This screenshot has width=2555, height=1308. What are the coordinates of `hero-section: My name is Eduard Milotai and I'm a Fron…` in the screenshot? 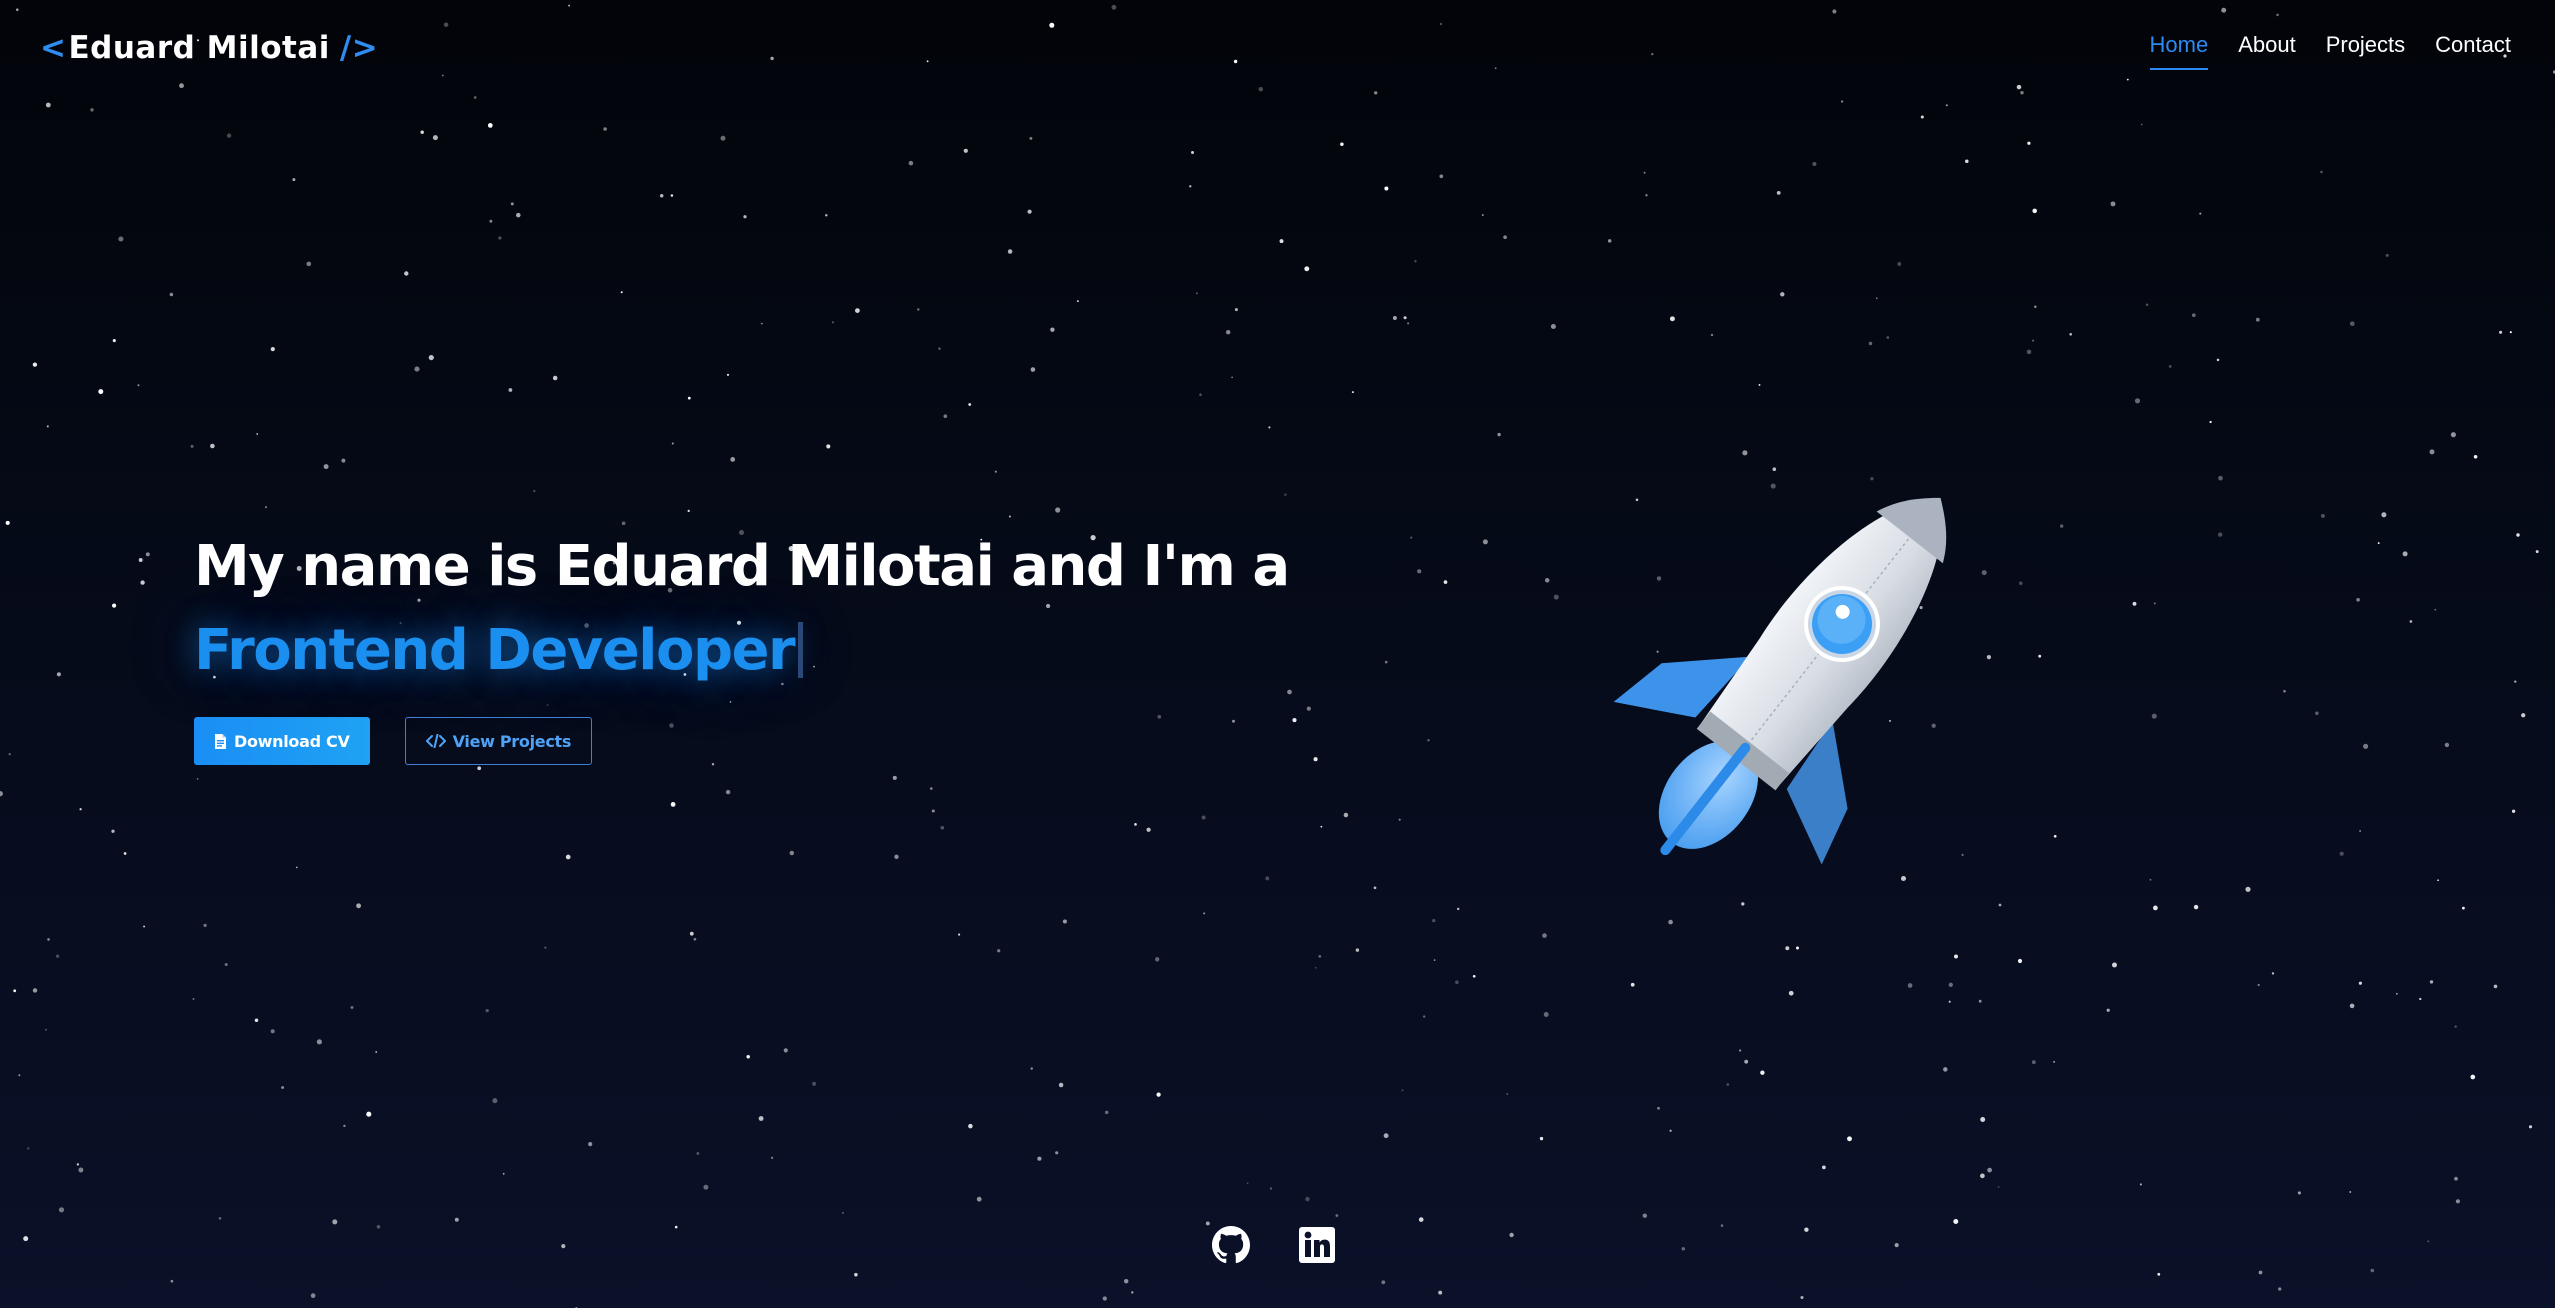 It's located at (742, 649).